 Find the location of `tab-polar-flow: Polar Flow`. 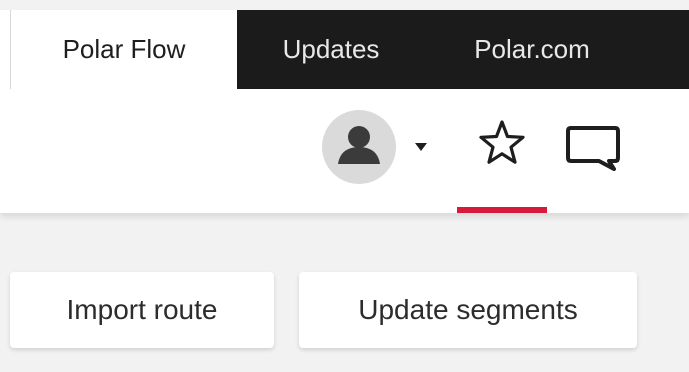

tab-polar-flow: Polar Flow is located at coordinates (123, 49).